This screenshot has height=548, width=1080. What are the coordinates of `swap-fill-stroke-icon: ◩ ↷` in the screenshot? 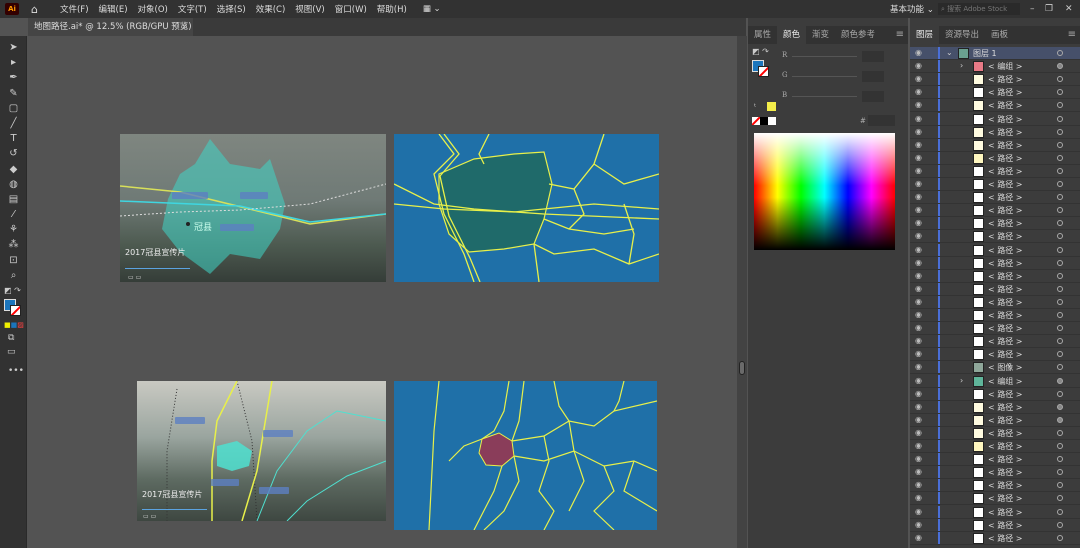 It's located at (12, 290).